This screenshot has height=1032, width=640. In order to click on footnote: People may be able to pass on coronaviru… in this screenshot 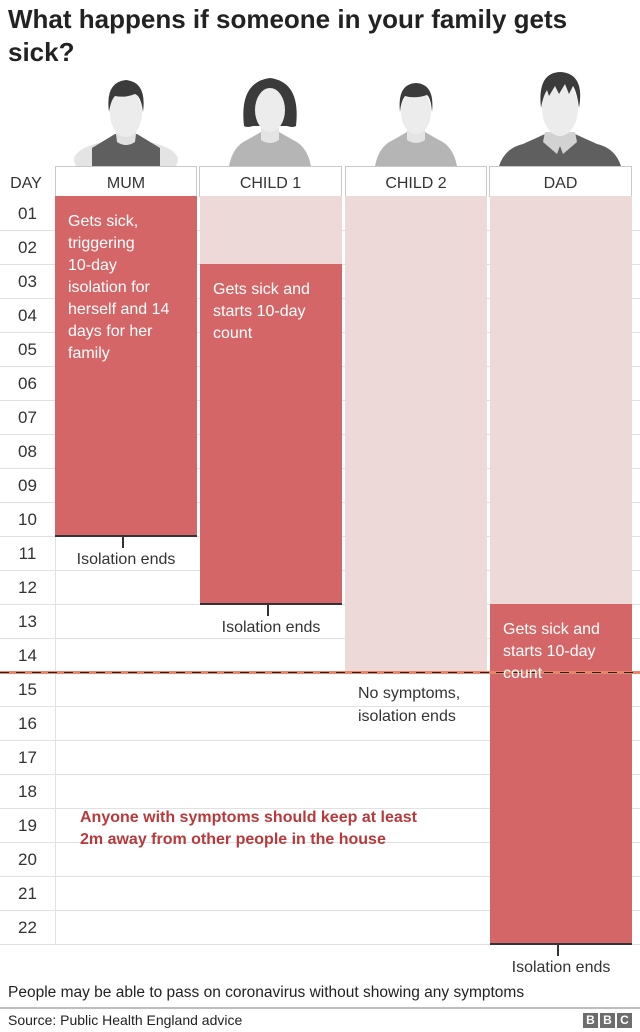, I will do `click(266, 992)`.